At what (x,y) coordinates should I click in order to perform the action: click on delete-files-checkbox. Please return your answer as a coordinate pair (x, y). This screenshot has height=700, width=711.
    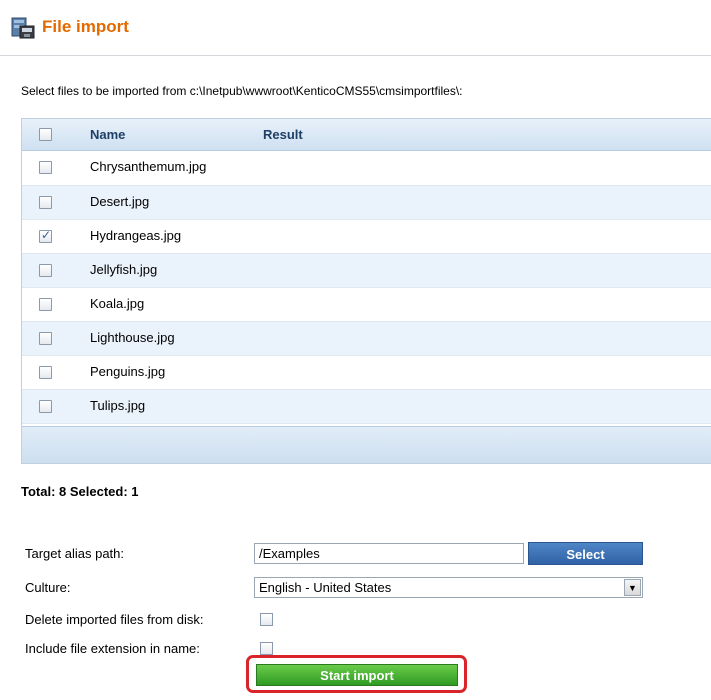
    Looking at the image, I should click on (266, 619).